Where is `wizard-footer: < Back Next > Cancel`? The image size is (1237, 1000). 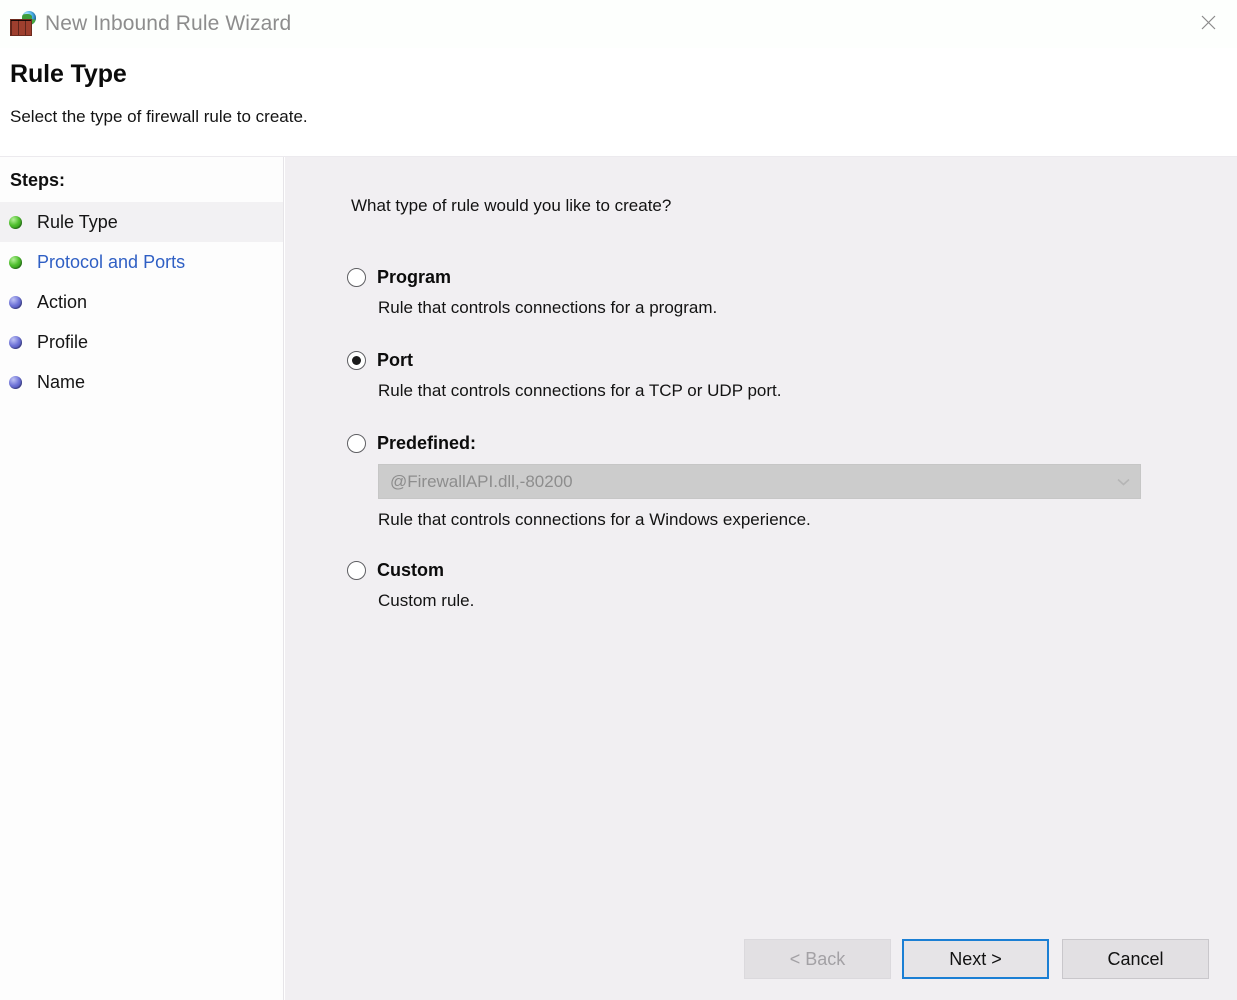
wizard-footer: < Back Next > Cancel is located at coordinates (761, 959).